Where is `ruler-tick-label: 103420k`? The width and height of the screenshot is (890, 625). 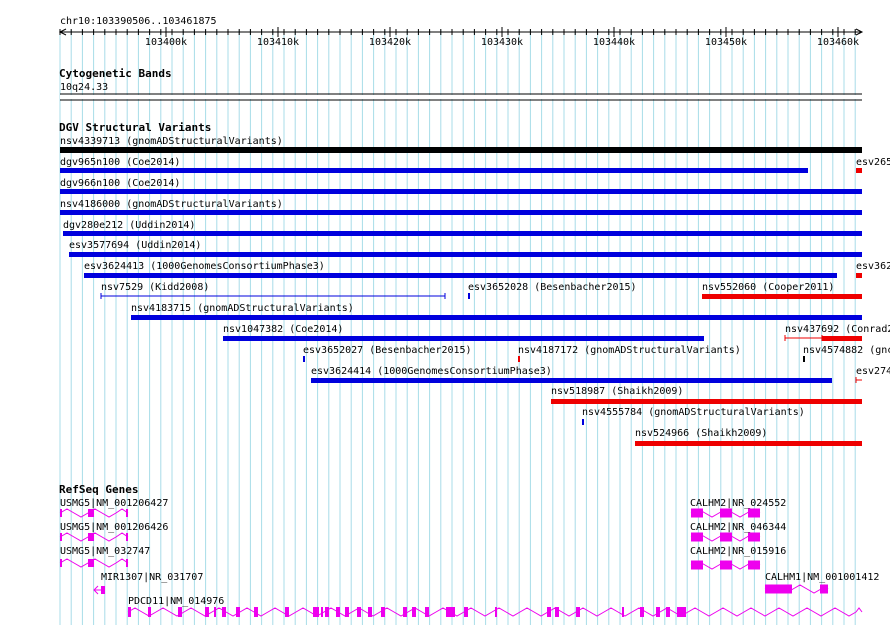 ruler-tick-label: 103420k is located at coordinates (390, 42).